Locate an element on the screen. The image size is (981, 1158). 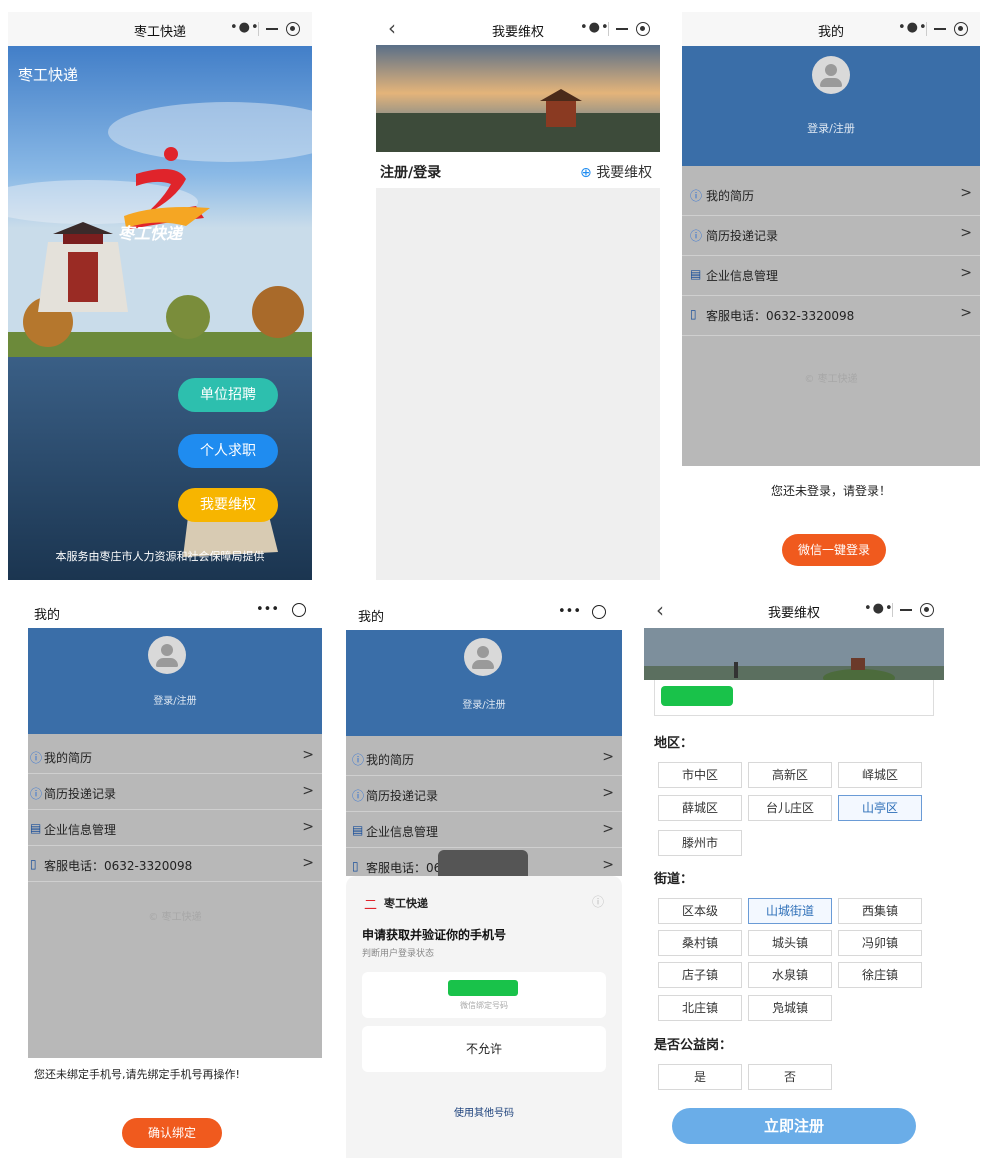
register-now-label: 立即注册 is located at coordinates (793, 1126).